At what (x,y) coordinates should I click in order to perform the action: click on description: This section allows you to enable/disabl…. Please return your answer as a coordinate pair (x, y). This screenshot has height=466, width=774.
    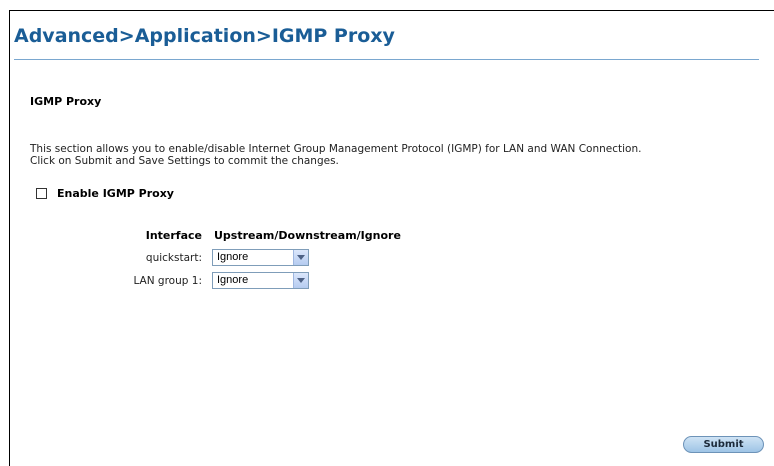
    Looking at the image, I should click on (390, 155).